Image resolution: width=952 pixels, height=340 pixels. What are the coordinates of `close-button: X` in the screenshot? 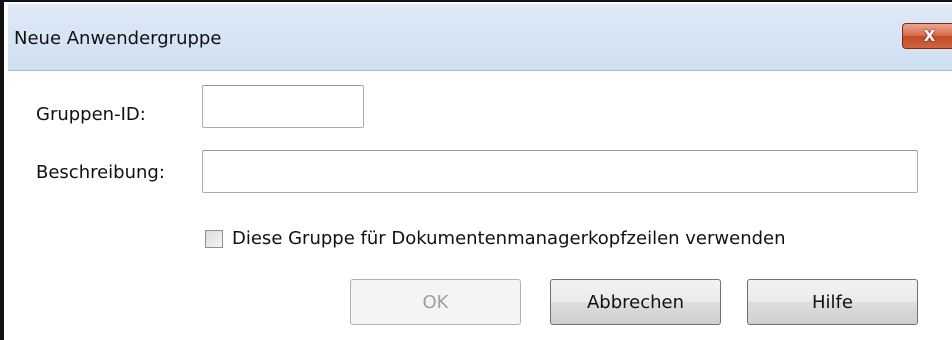 It's located at (927, 36).